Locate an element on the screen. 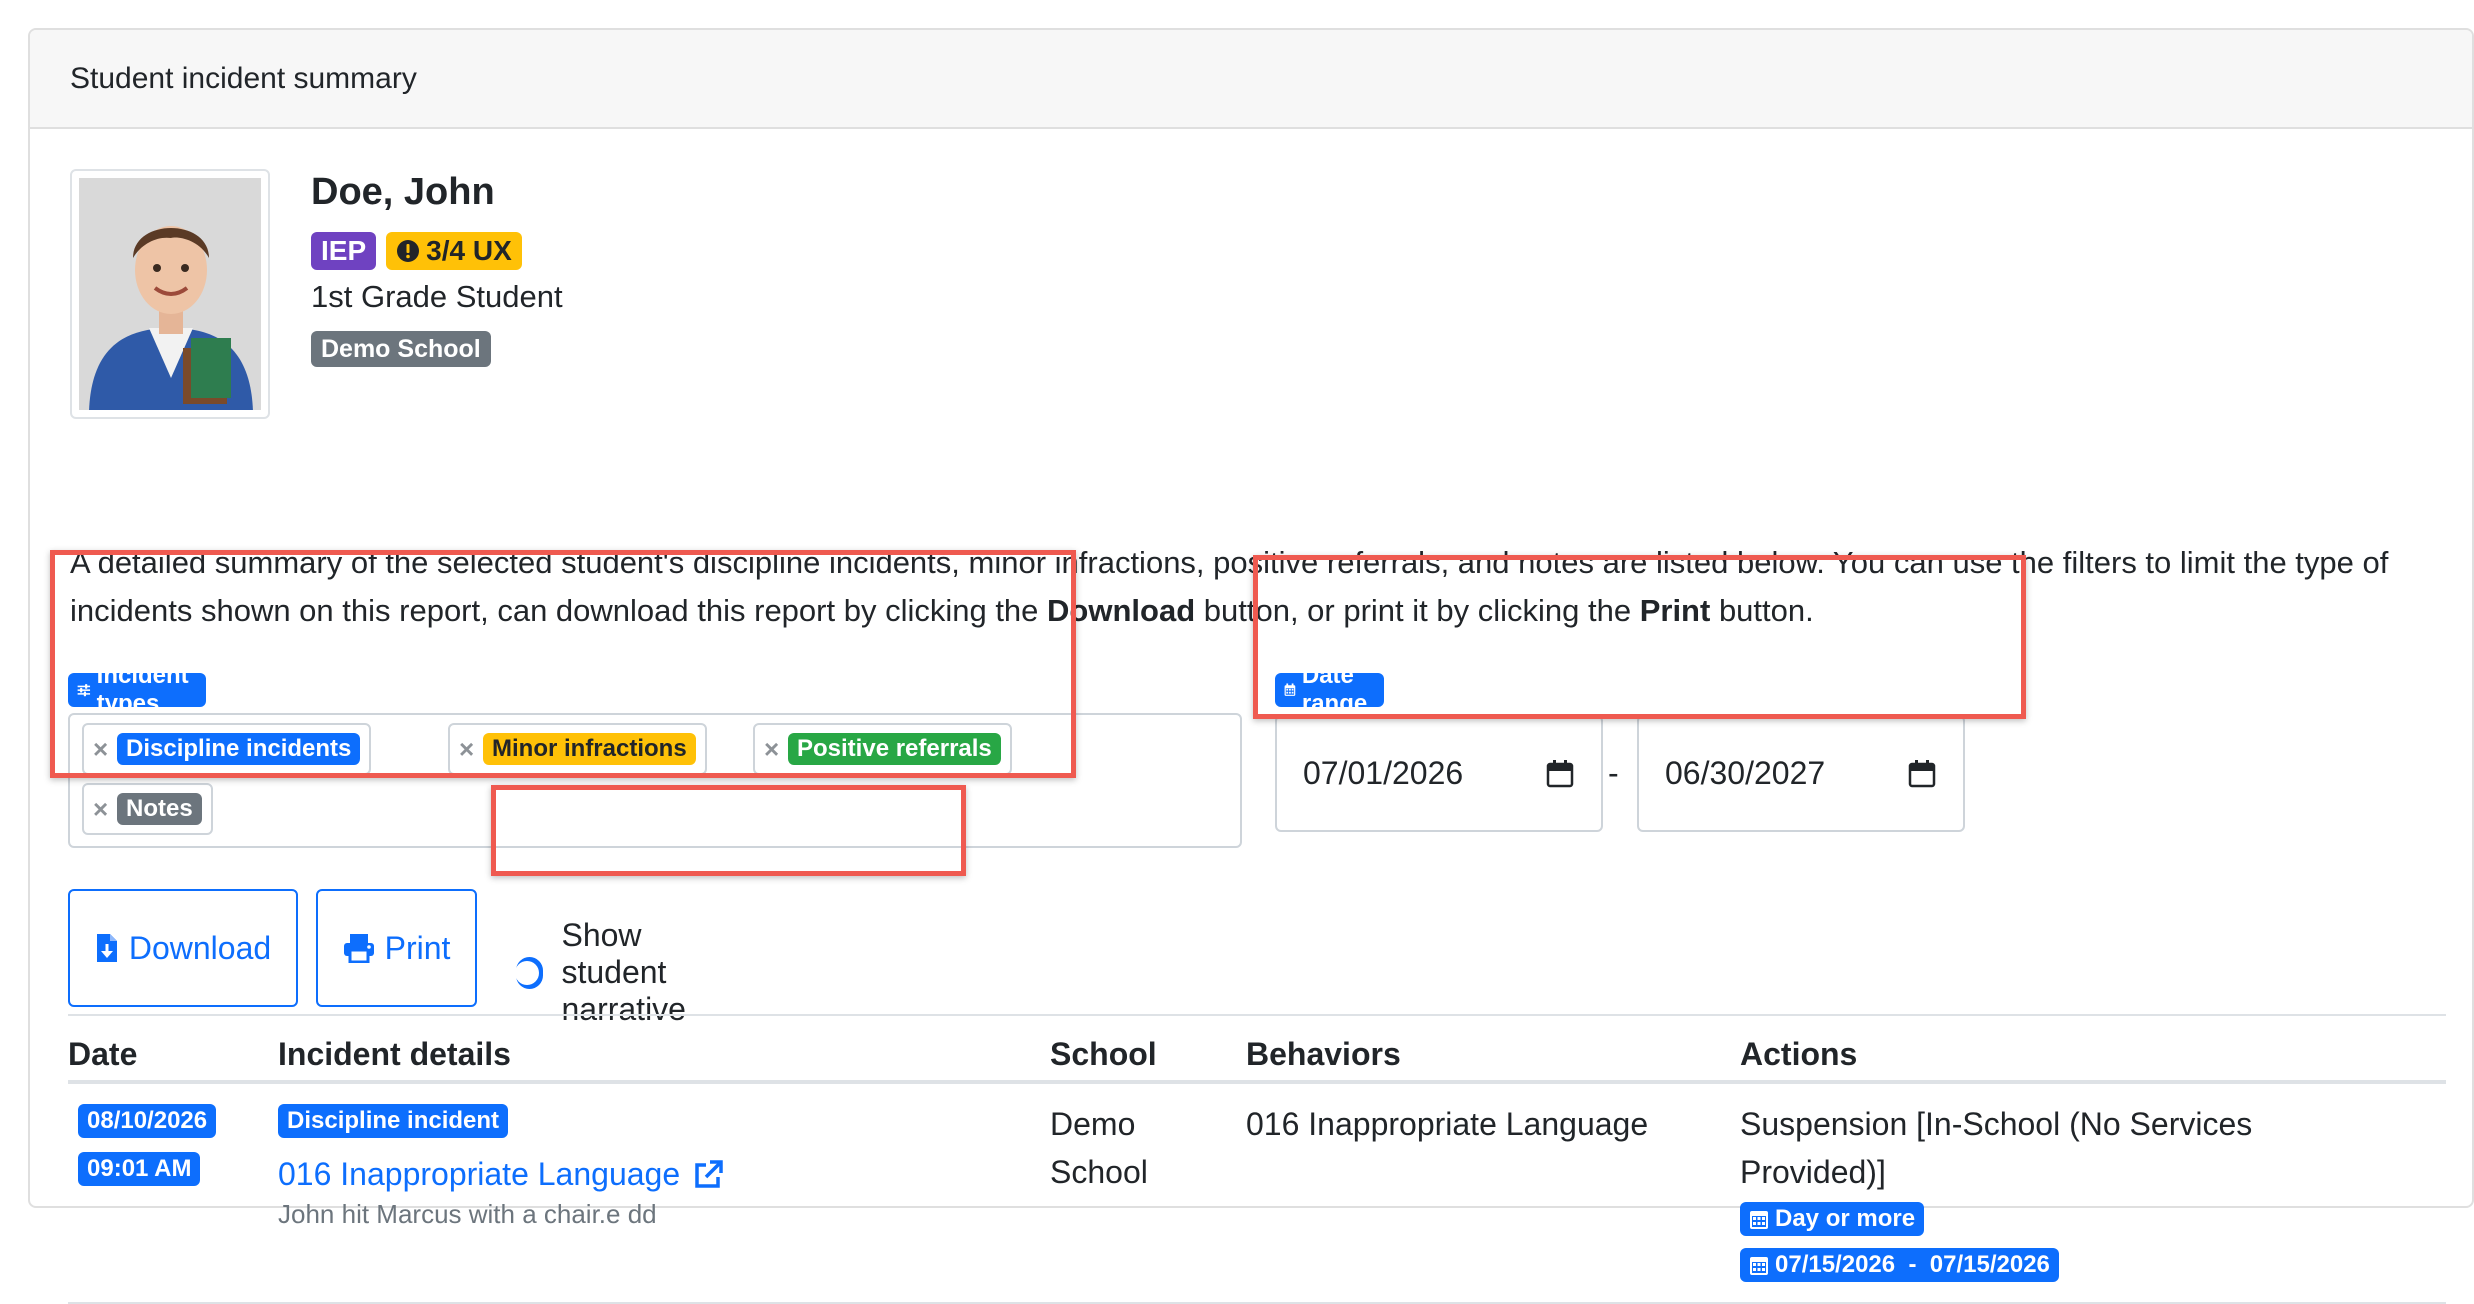 This screenshot has height=1304, width=2474. incident-date-badge: 08/10/2026 is located at coordinates (147, 1121).